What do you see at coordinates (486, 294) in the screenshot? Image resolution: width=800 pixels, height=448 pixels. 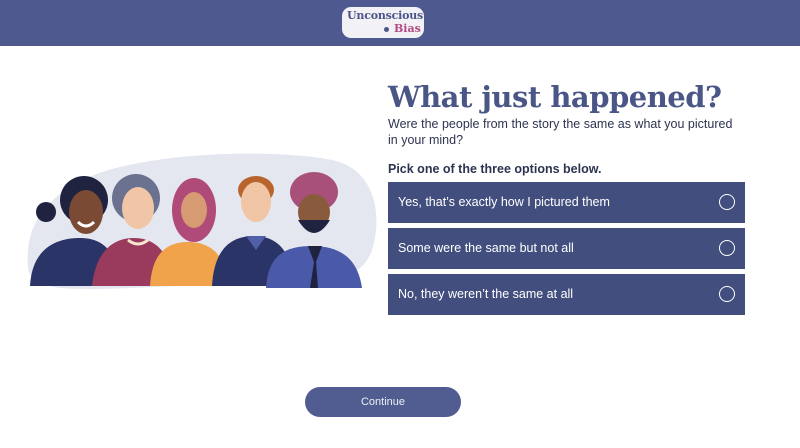 I see `option-label: No, they weren’t the same at all` at bounding box center [486, 294].